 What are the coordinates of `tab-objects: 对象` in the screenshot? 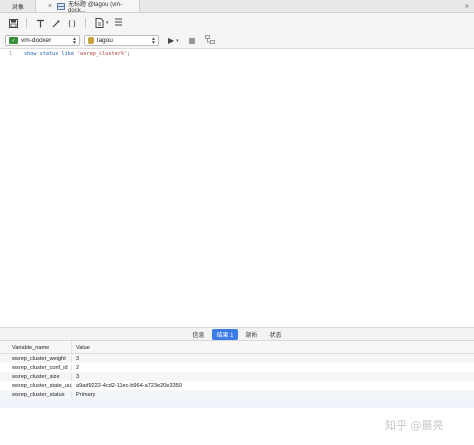 It's located at (18, 6).